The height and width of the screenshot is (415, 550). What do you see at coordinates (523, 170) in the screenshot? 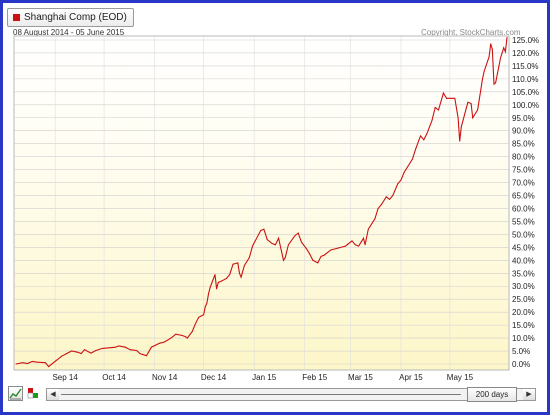
I see `y-tick-label: 75.0%` at bounding box center [523, 170].